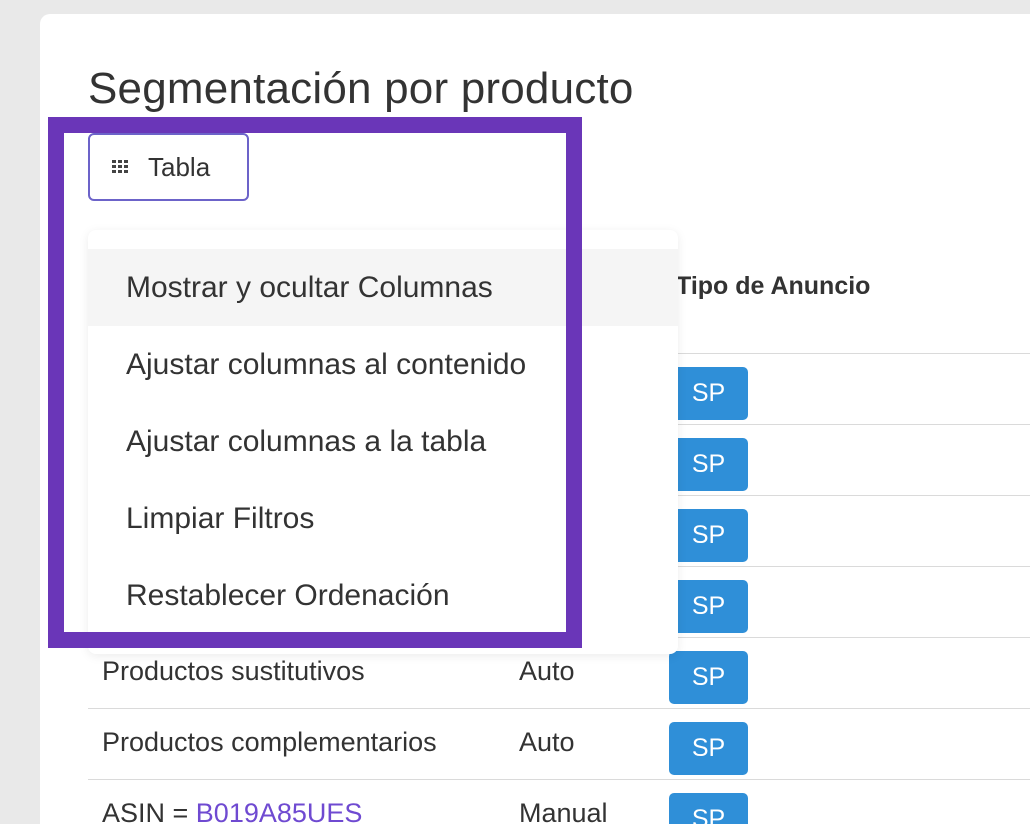 The width and height of the screenshot is (1030, 824). What do you see at coordinates (269, 742) in the screenshot?
I see `row-target-name: Productos complementarios` at bounding box center [269, 742].